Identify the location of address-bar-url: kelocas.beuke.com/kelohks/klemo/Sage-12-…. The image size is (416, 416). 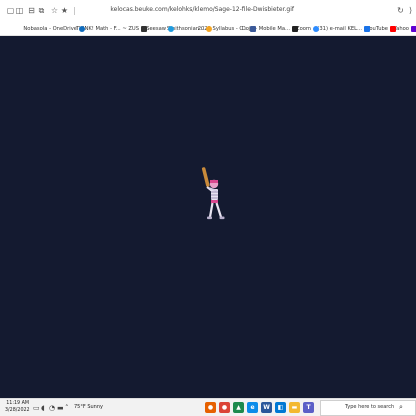
(202, 9).